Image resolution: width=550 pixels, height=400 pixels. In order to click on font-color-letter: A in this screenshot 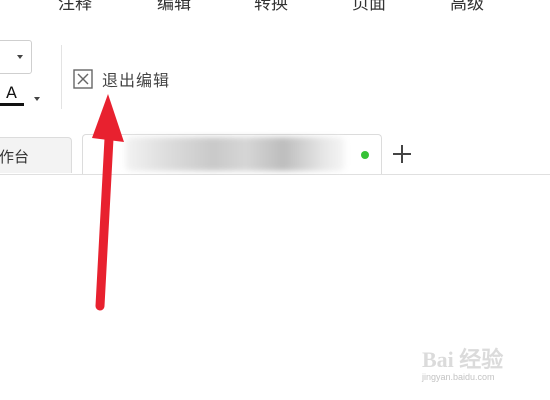, I will do `click(11, 92)`.